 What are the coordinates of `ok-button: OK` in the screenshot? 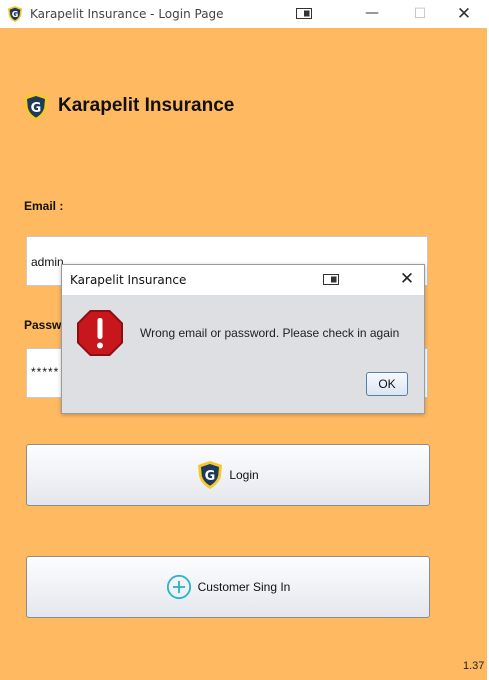 It's located at (387, 384).